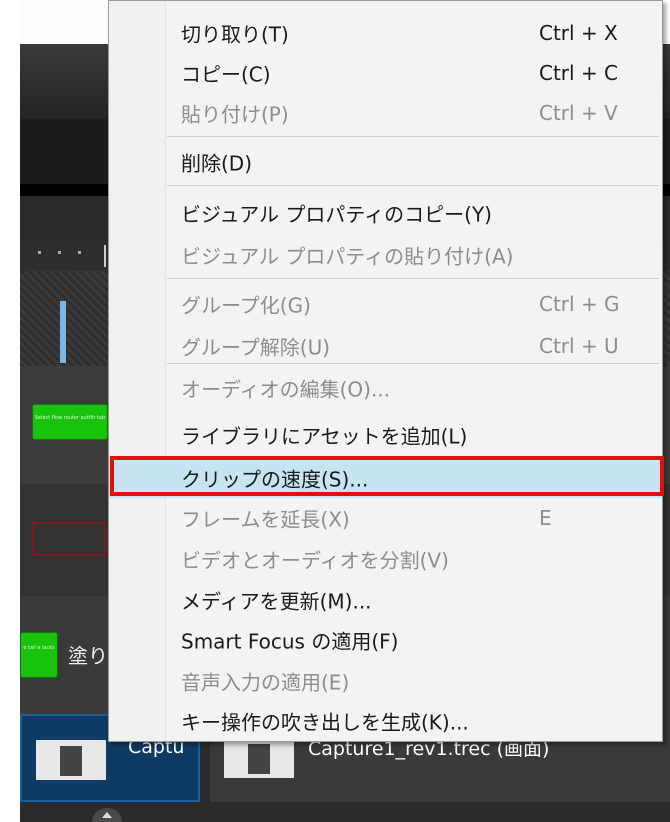 This screenshot has height=822, width=670. I want to click on menu-item-paste-visual-properties: ビジュアル プロパティの貼り付け(A), so click(385, 255).